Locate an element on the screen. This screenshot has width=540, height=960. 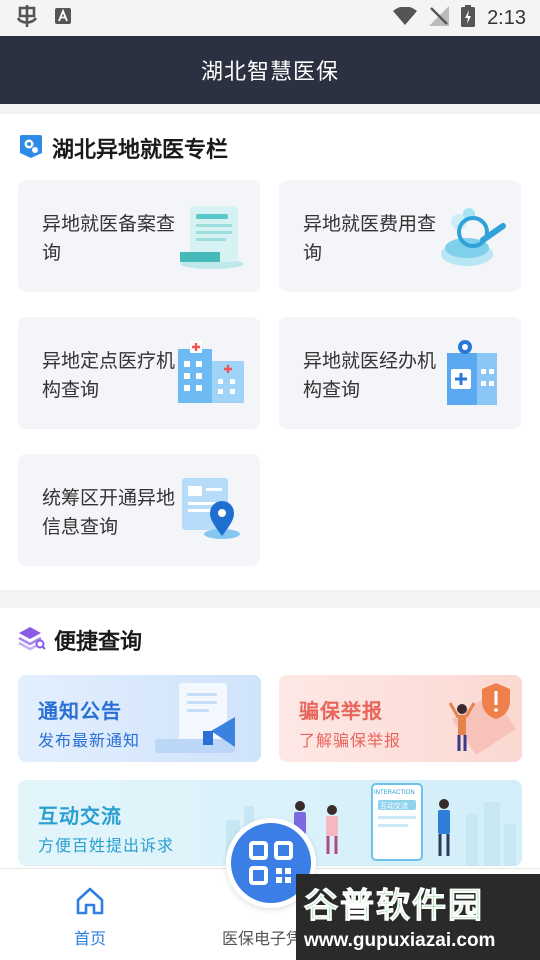
tile-designated-institution-query: 异地定点医疗机构查询 is located at coordinates (139, 373).